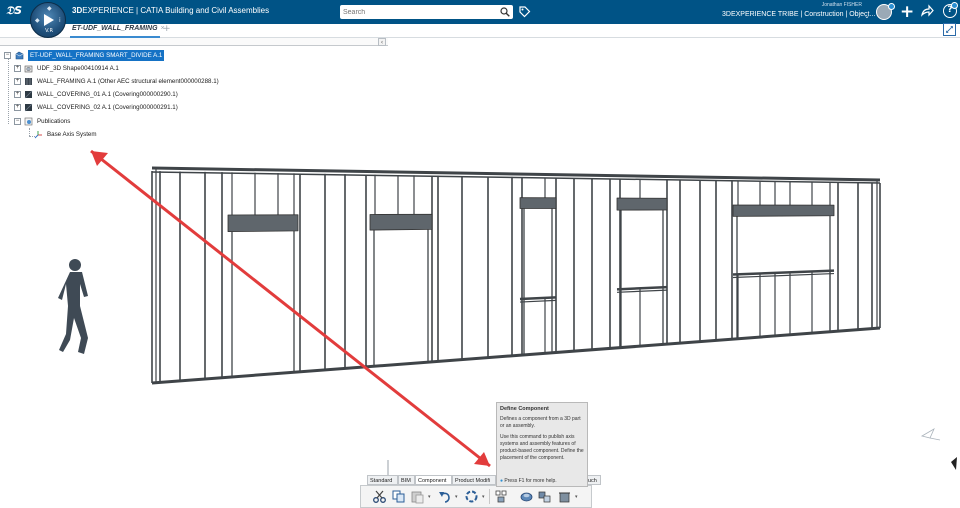 Image resolution: width=960 pixels, height=508 pixels. What do you see at coordinates (524, 409) in the screenshot?
I see `tooltip-title: Define Component` at bounding box center [524, 409].